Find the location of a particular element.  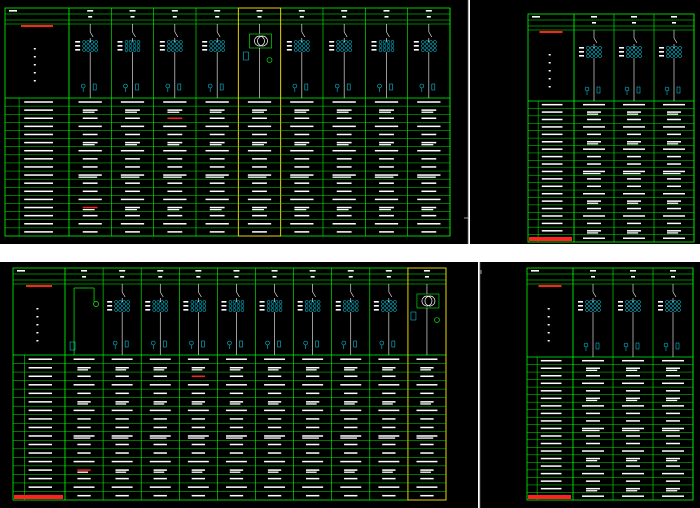

sheet-frame is located at coordinates (611, 128).